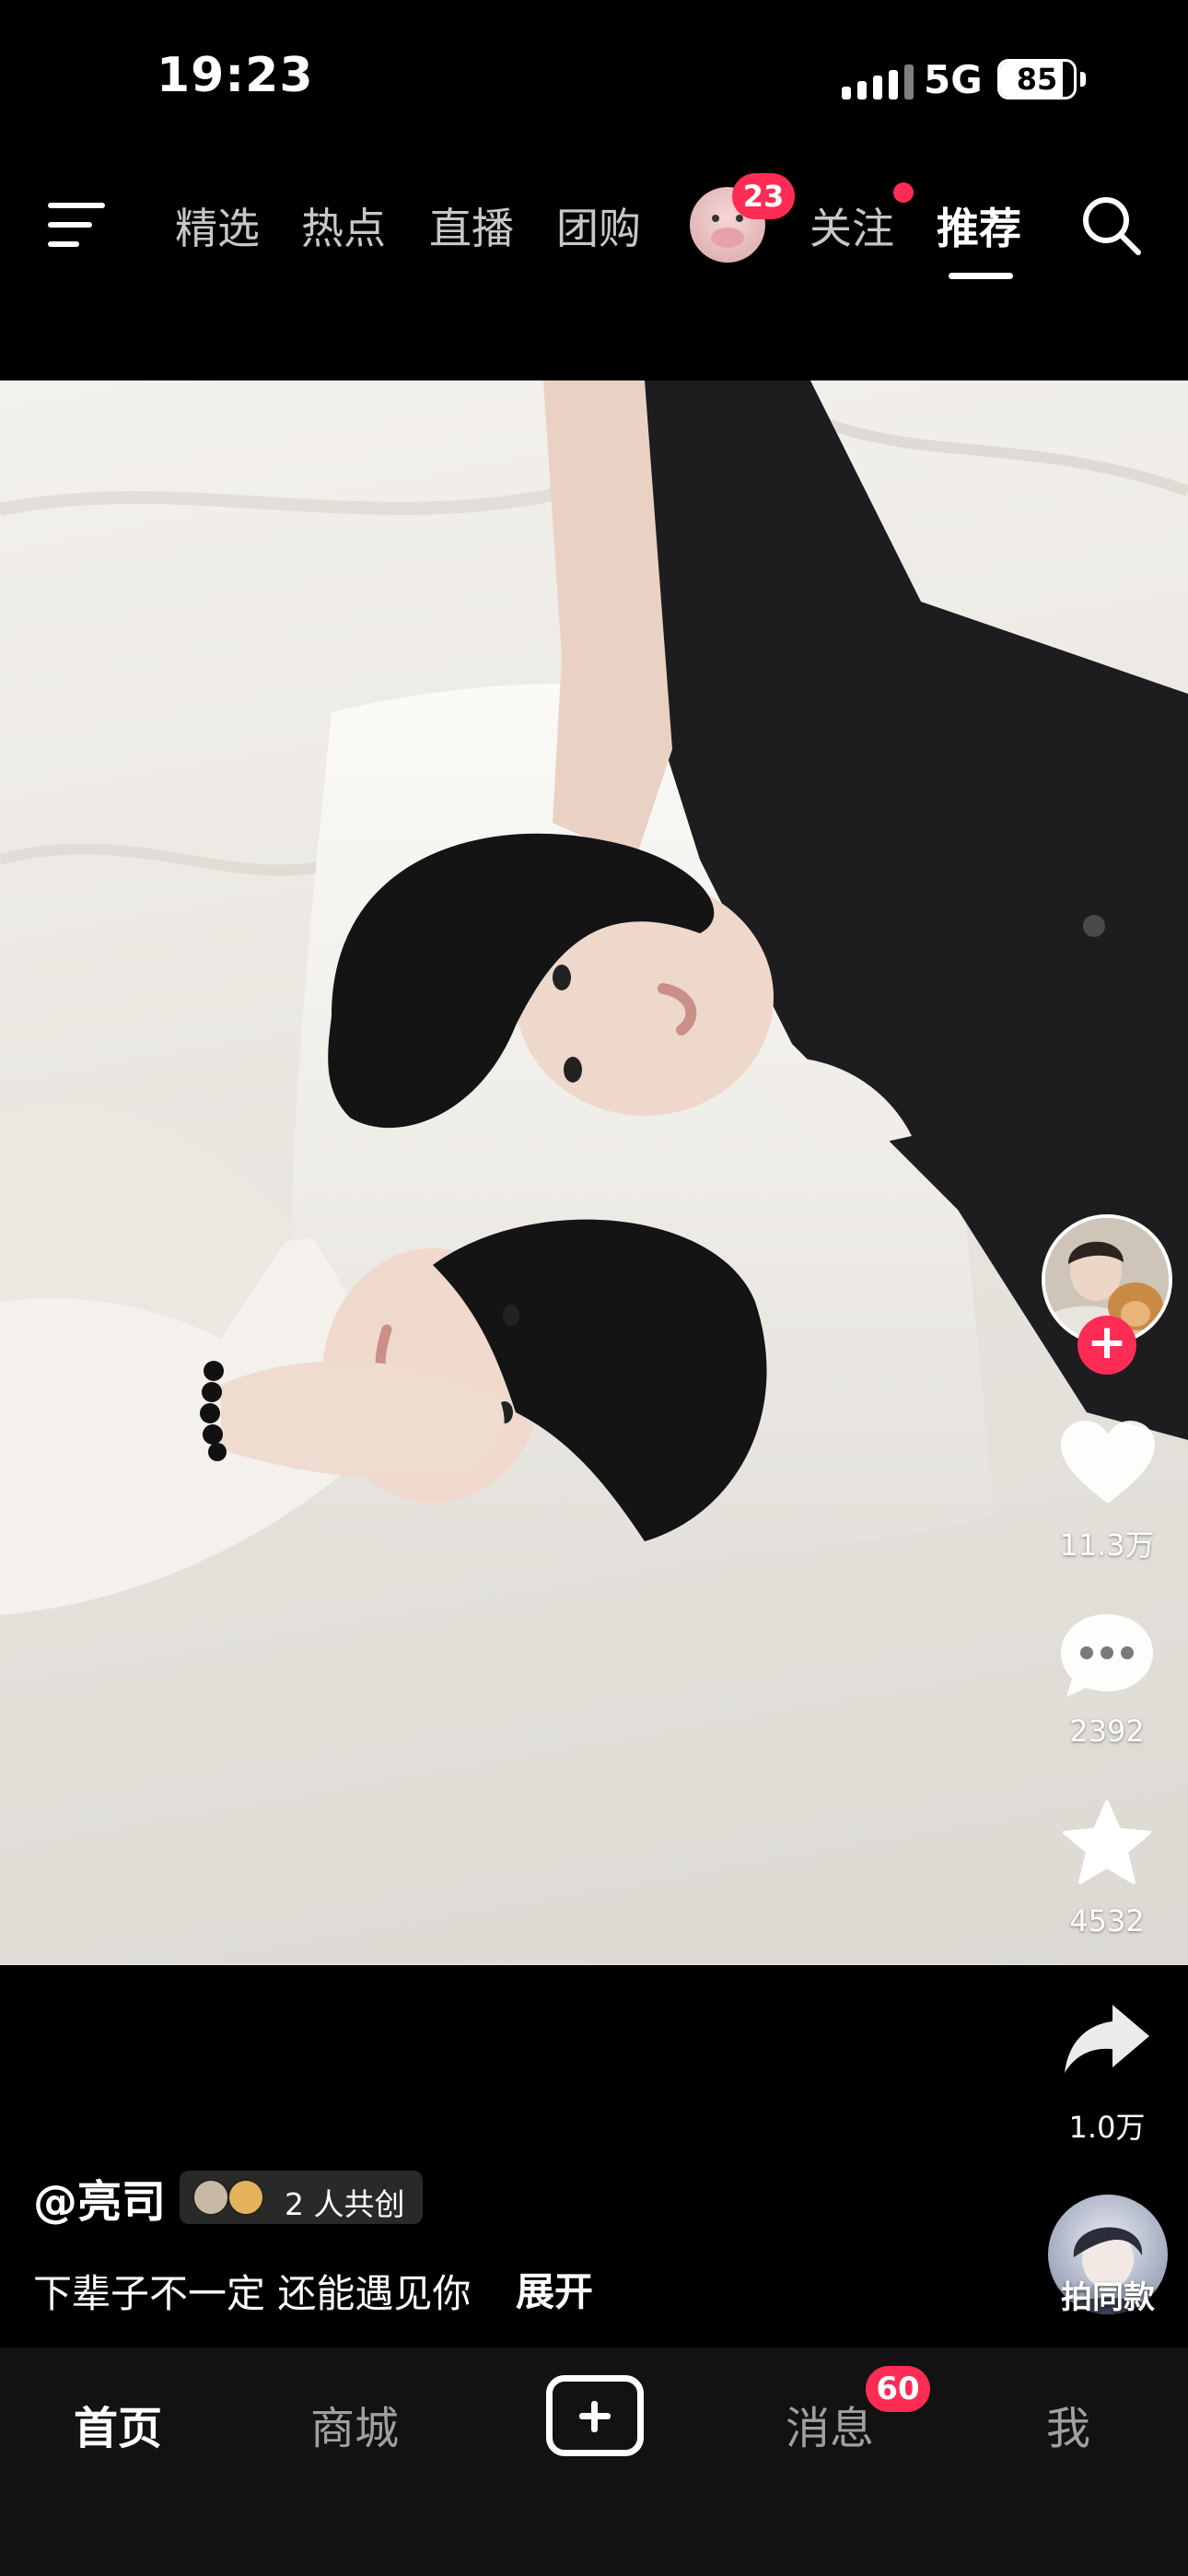 This screenshot has width=1188, height=2576. What do you see at coordinates (76, 225) in the screenshot?
I see `menu-icon` at bounding box center [76, 225].